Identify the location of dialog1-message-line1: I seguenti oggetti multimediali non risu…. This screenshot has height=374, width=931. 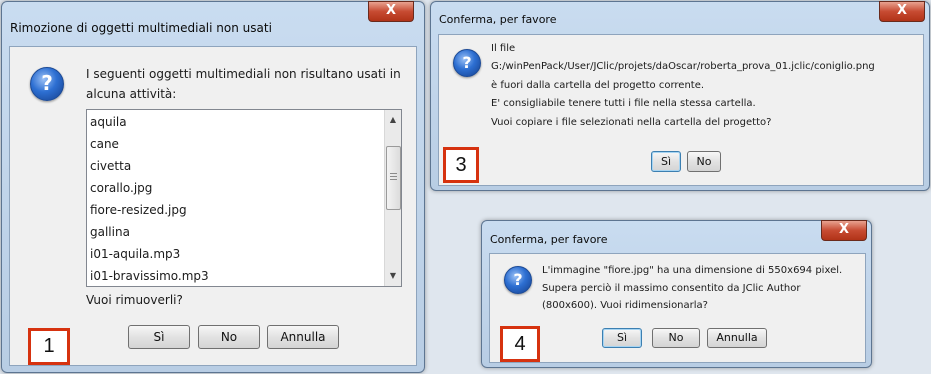
(243, 74).